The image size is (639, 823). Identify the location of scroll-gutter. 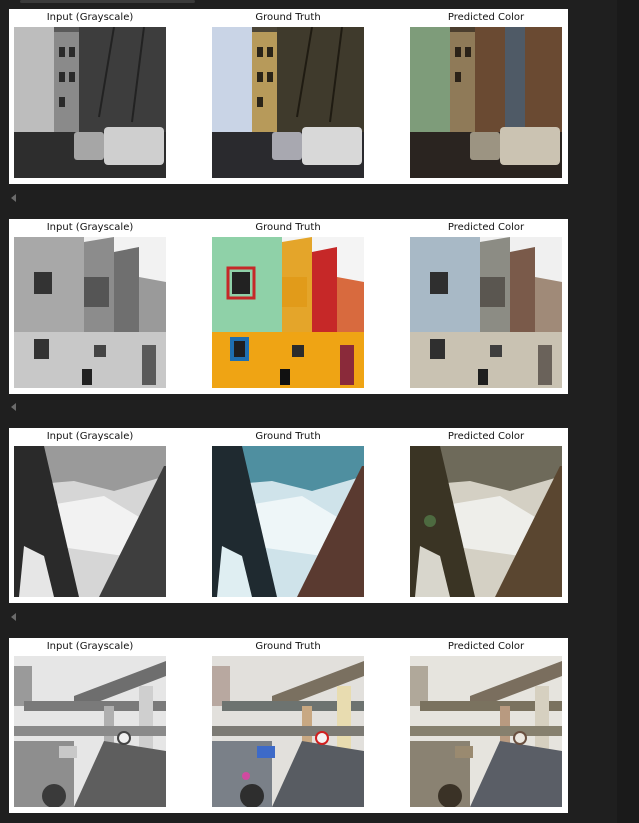
(628, 411).